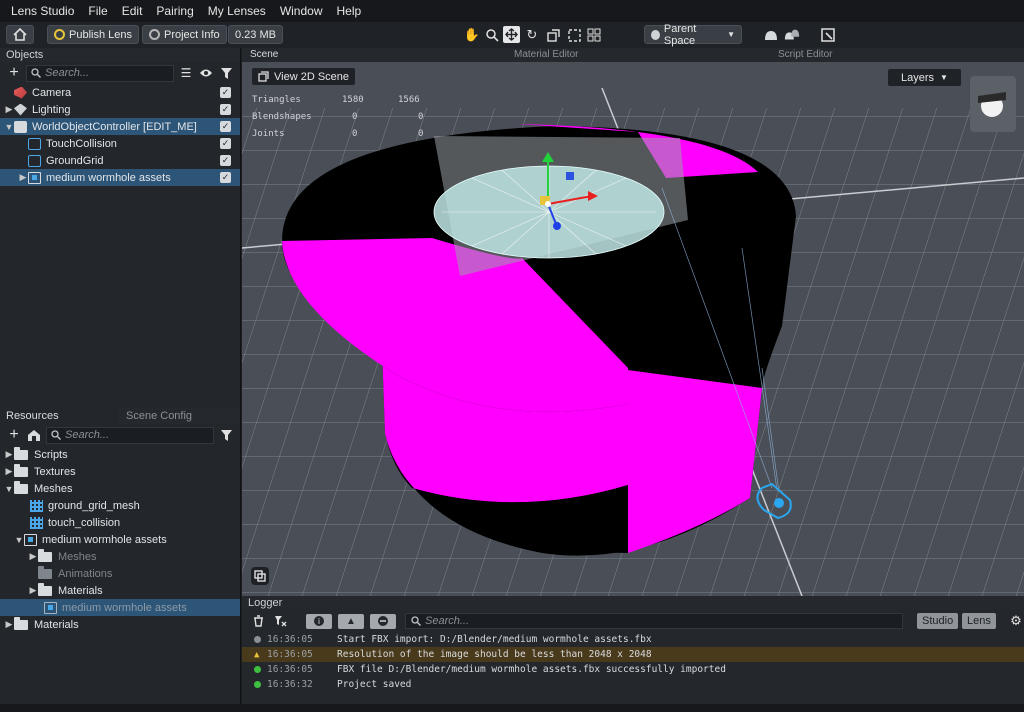  Describe the element at coordinates (120, 505) in the screenshot. I see `resource-row-ground-grid-mesh: ground_grid_mesh` at that location.